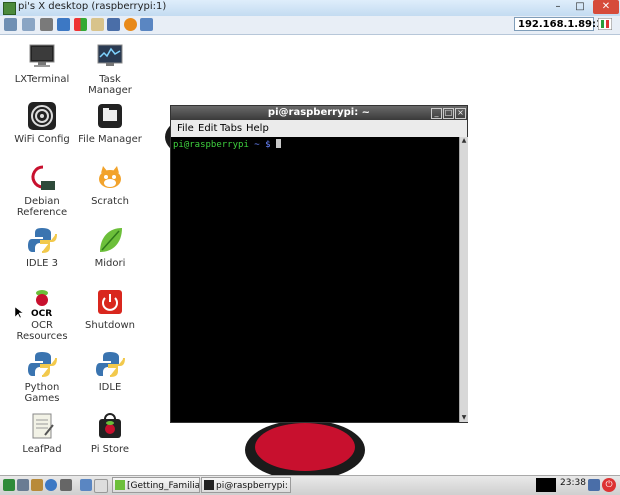 The image size is (620, 495). I want to click on desktop-icon-label: OCR Resources, so click(42, 331).